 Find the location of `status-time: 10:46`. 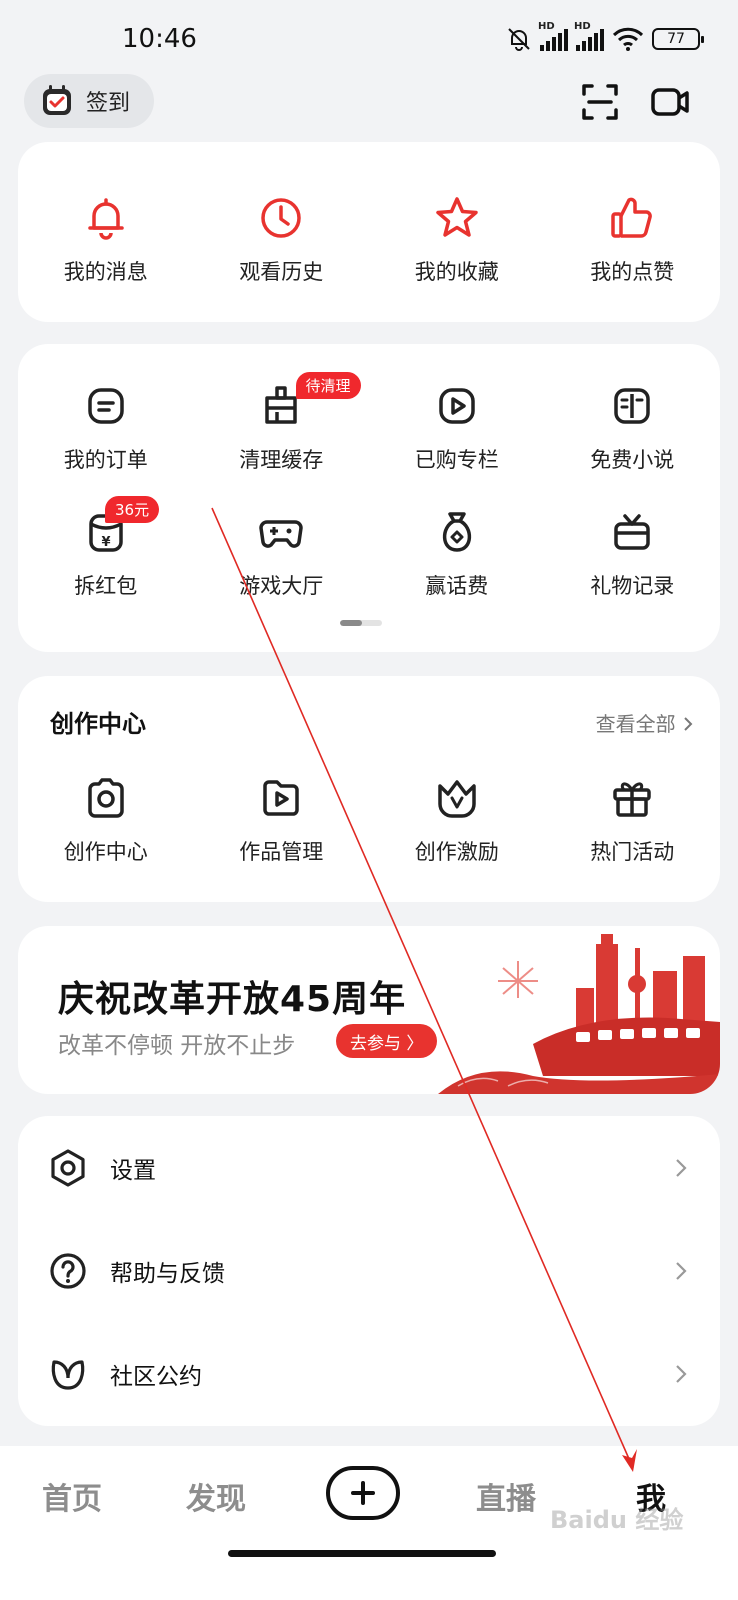

status-time: 10:46 is located at coordinates (159, 39).